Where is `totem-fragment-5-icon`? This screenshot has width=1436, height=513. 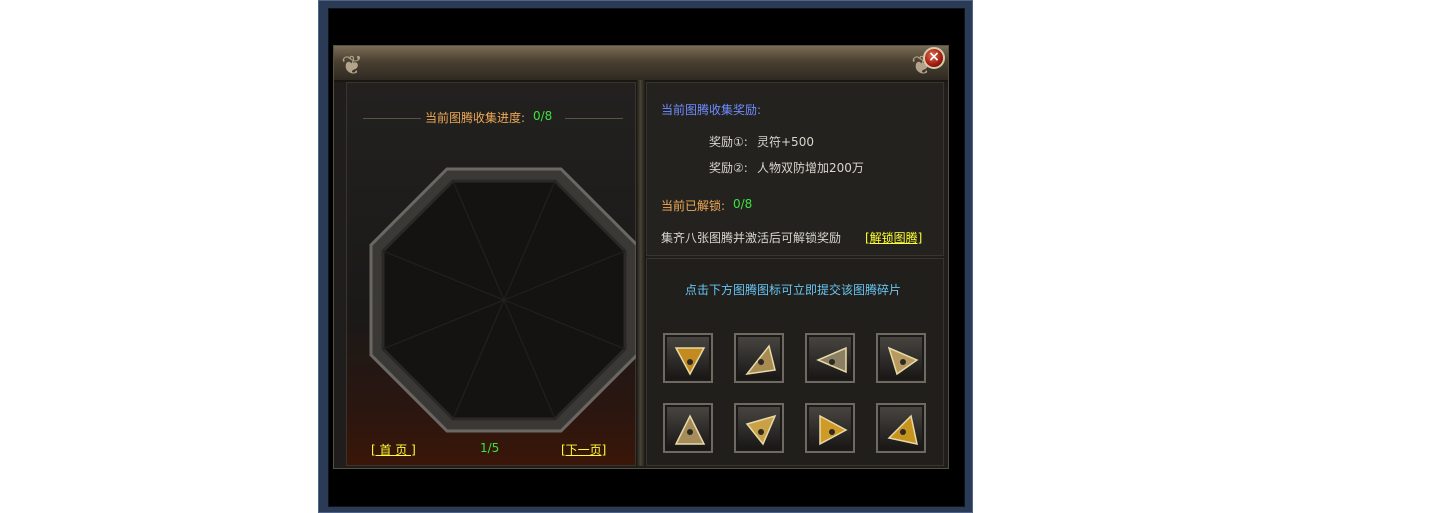
totem-fragment-5-icon is located at coordinates (690, 429).